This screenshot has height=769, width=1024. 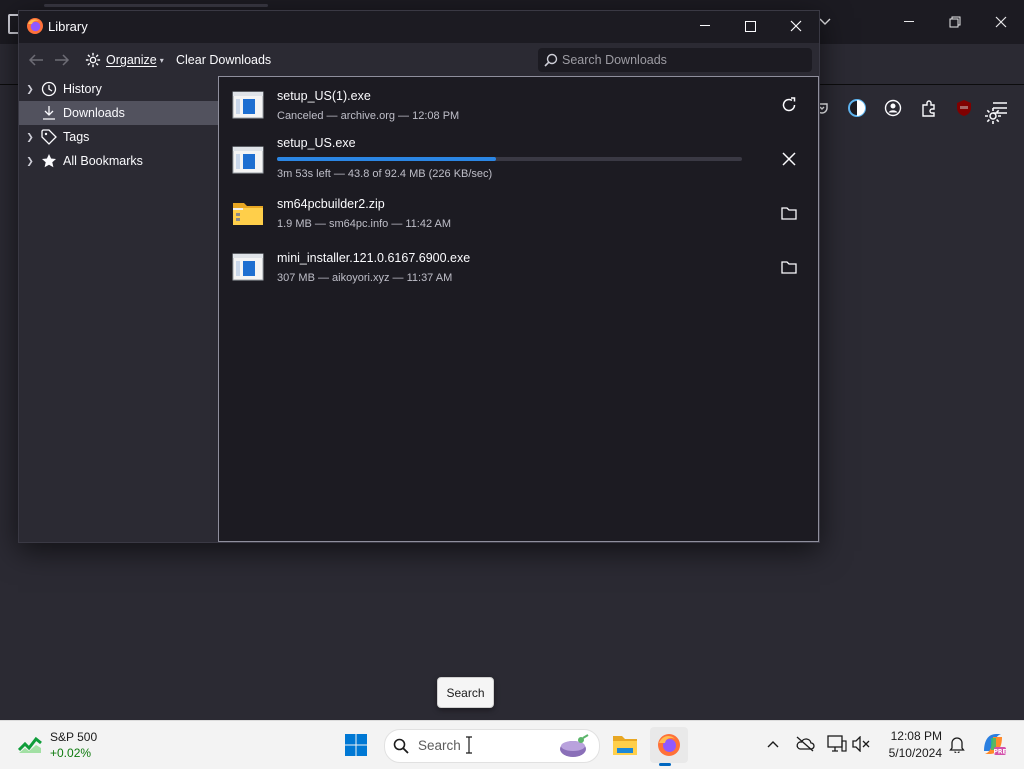 What do you see at coordinates (49, 89) in the screenshot?
I see `clock-icon` at bounding box center [49, 89].